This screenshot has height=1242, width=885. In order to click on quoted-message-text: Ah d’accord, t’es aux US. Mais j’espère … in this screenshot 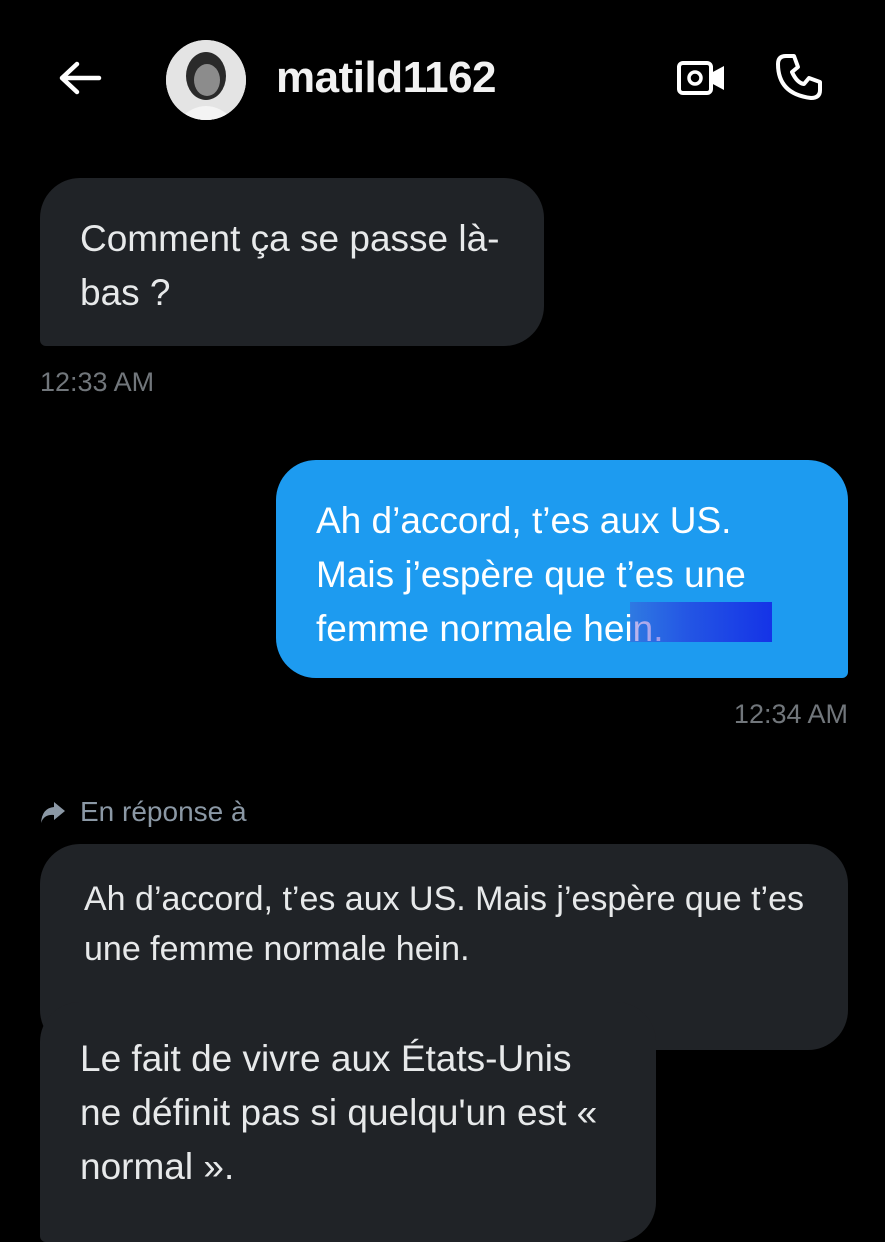, I will do `click(444, 924)`.